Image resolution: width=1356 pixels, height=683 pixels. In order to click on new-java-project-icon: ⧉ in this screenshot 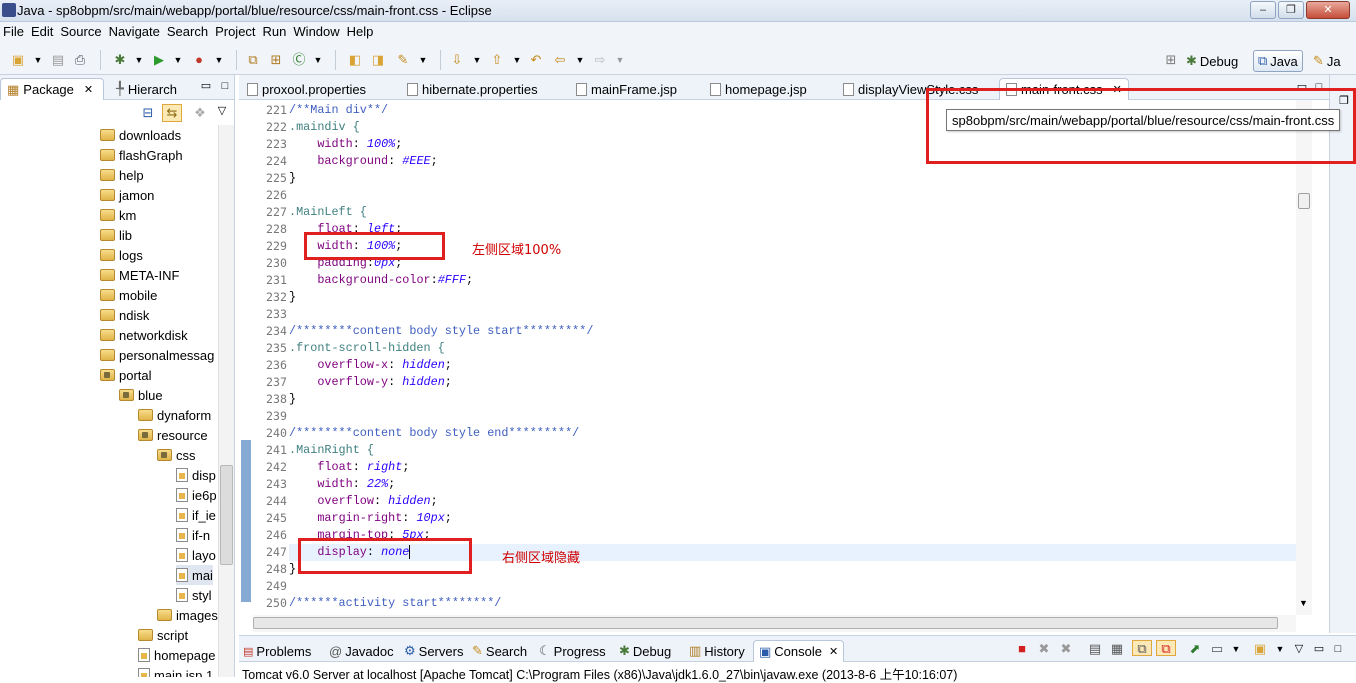, I will do `click(253, 60)`.